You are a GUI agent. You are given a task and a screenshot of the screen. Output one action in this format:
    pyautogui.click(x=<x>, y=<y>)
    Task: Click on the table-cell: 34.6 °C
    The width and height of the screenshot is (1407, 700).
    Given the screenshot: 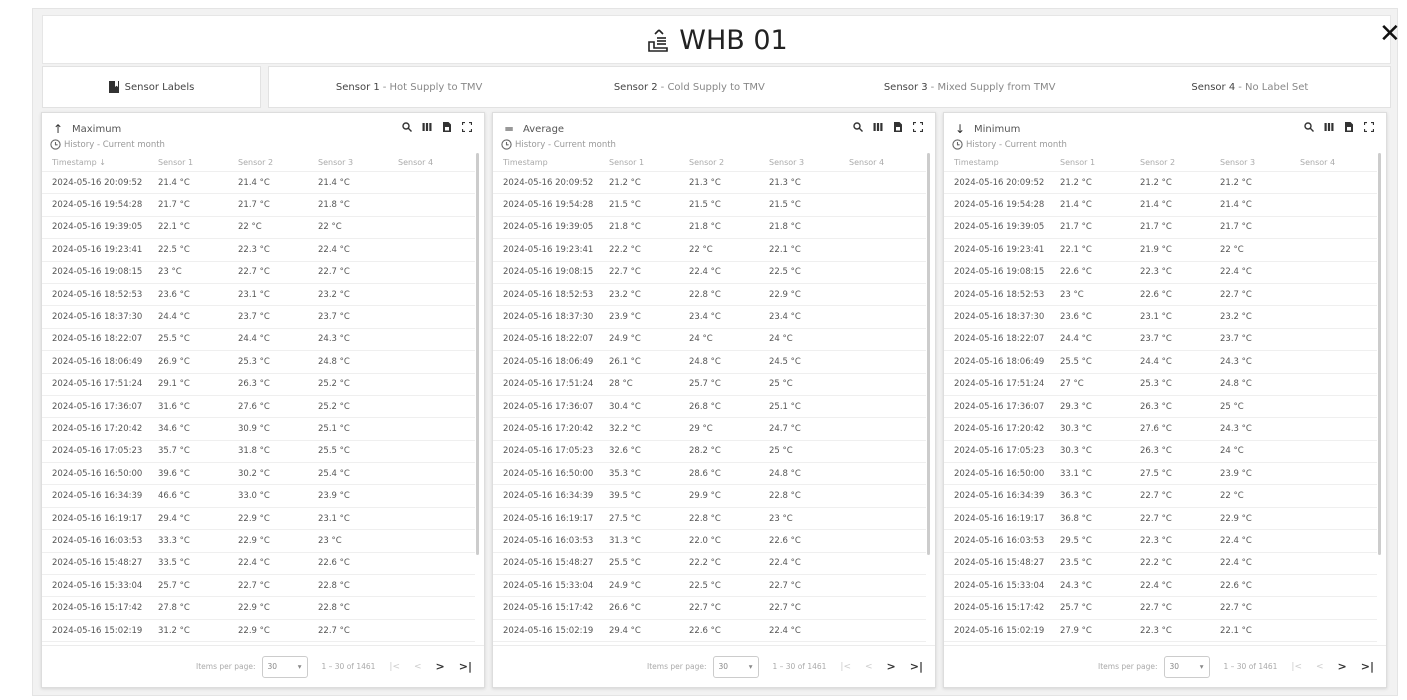 What is the action you would take?
    pyautogui.click(x=174, y=428)
    